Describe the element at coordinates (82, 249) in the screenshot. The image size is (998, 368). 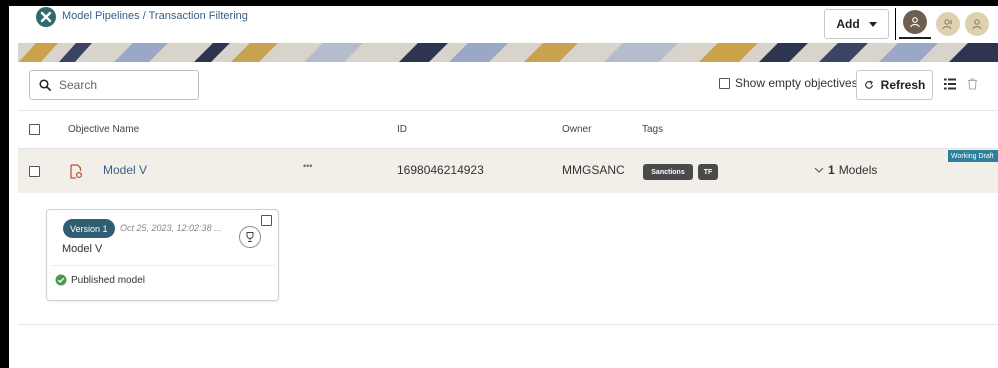
I see `version-model-name: Model V` at that location.